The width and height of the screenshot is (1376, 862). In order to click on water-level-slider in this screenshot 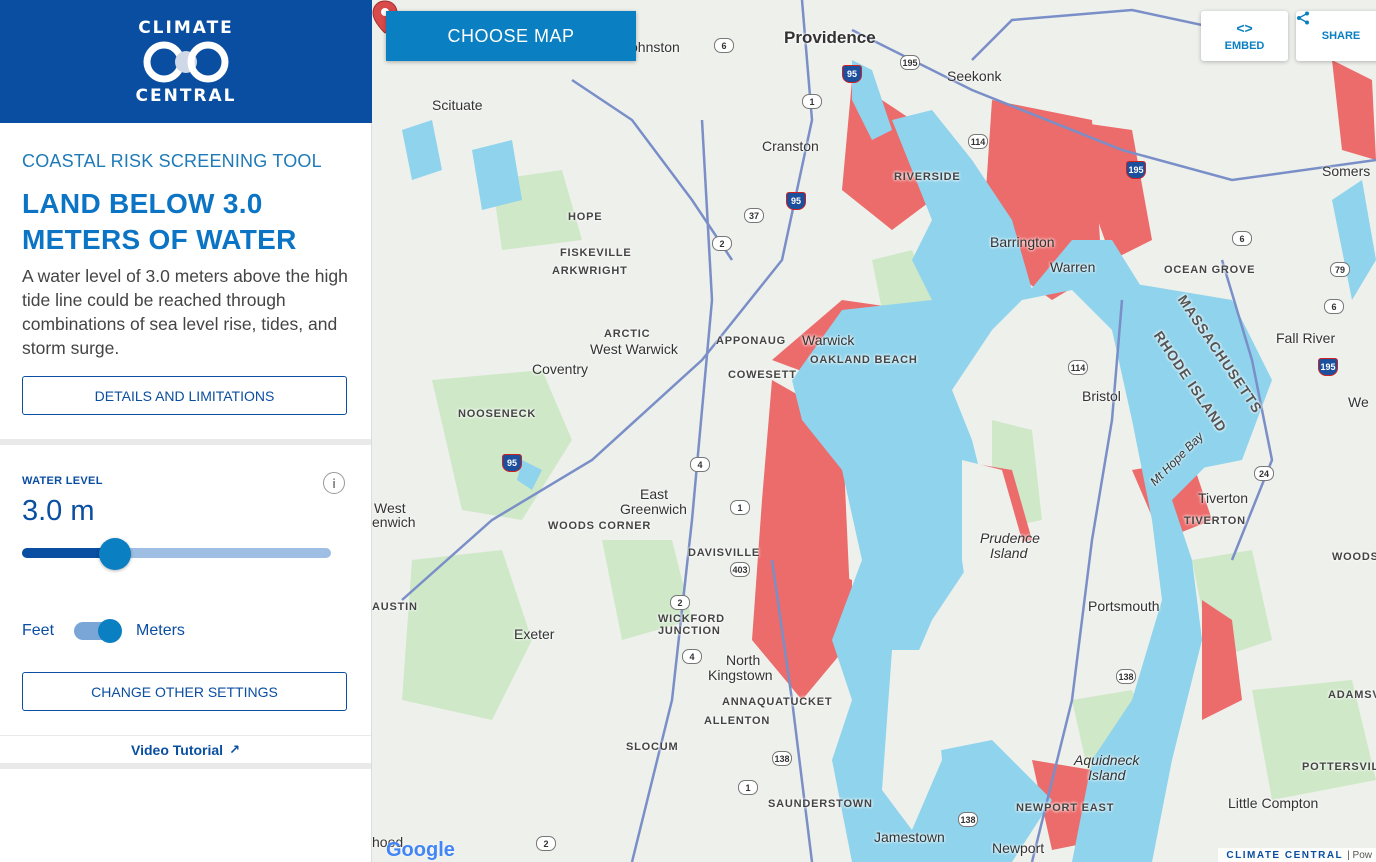, I will do `click(176, 554)`.